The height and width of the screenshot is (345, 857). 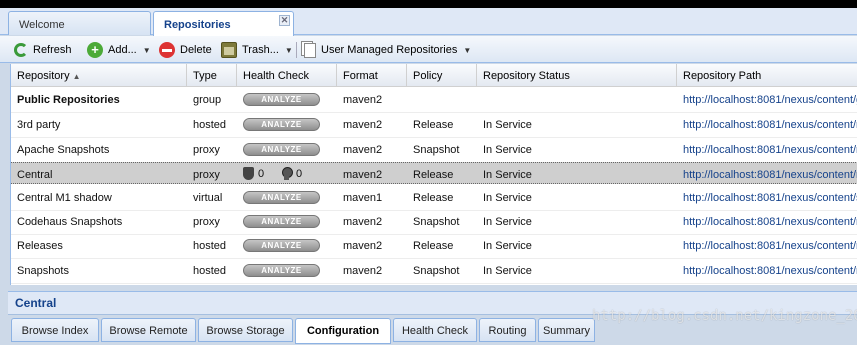 What do you see at coordinates (99, 75) in the screenshot?
I see `column-header-repository: Repository ▲` at bounding box center [99, 75].